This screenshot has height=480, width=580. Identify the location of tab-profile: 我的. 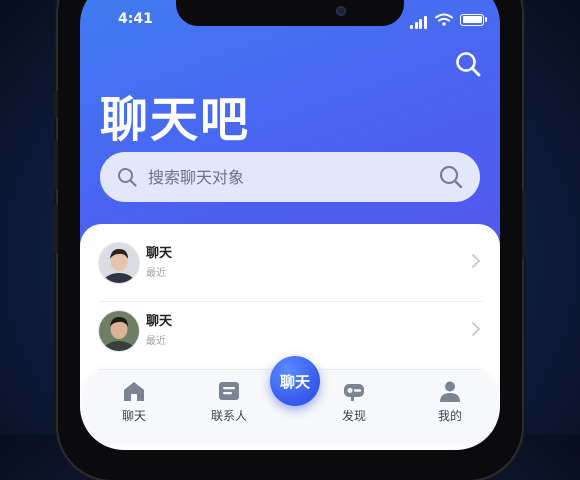
(450, 401).